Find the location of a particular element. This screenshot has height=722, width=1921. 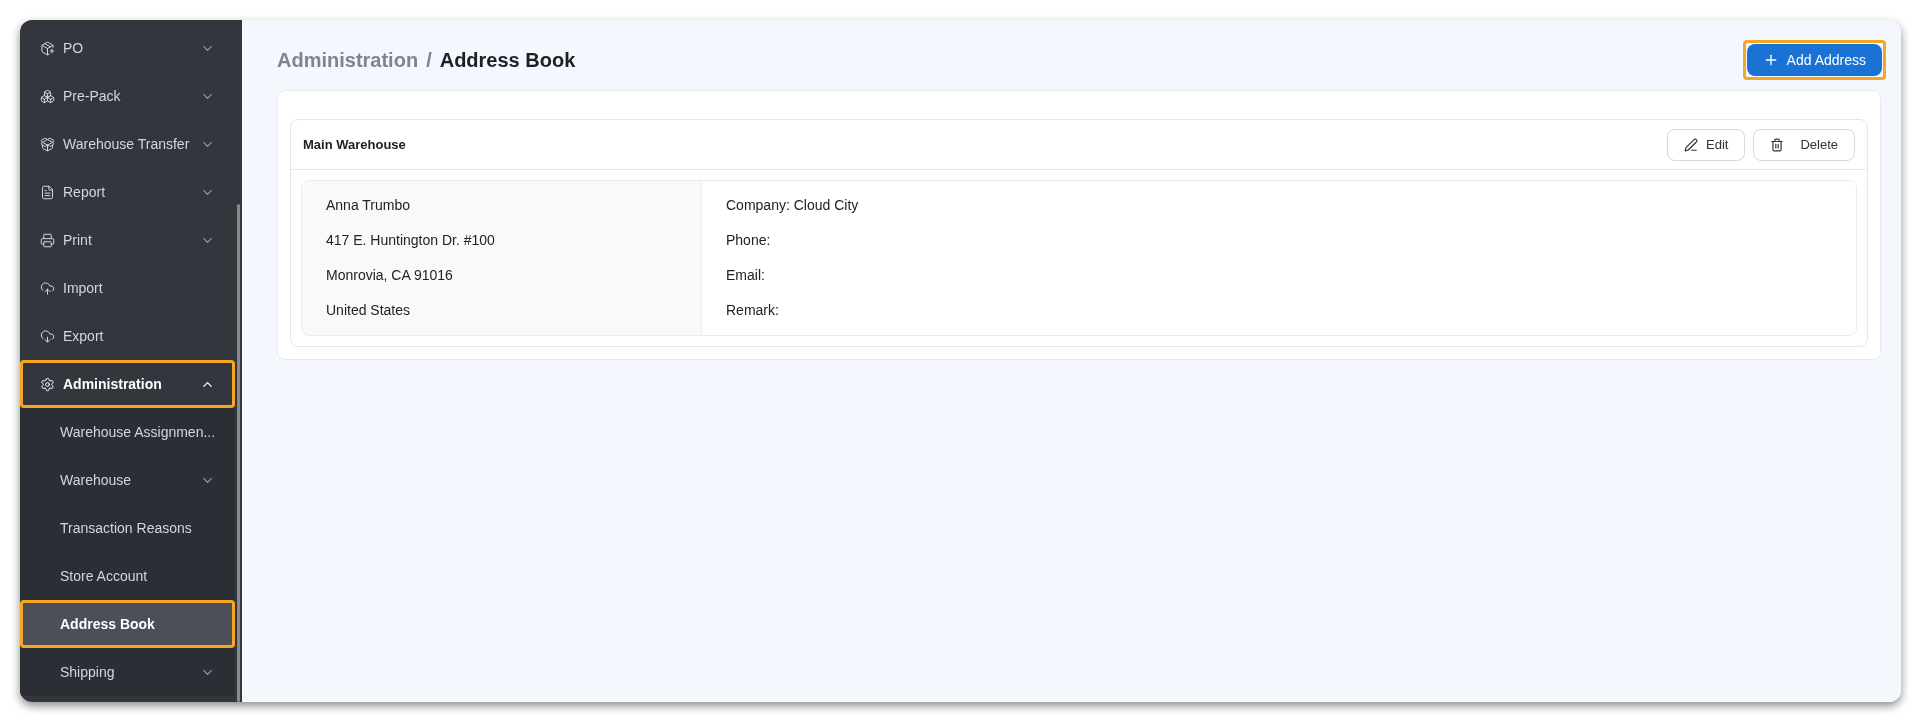

sidebar-item: Administration is located at coordinates (128, 384).